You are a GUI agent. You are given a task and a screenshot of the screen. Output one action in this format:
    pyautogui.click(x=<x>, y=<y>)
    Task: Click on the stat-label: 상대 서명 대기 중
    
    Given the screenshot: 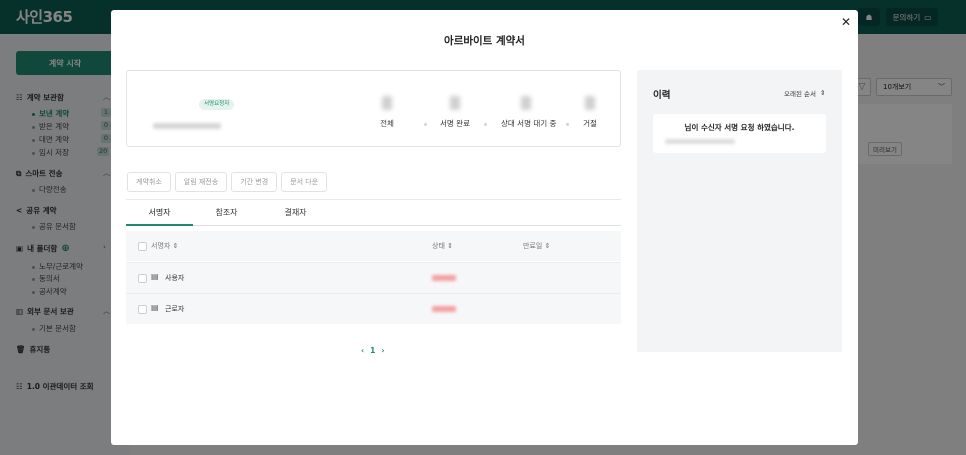 What is the action you would take?
    pyautogui.click(x=529, y=123)
    